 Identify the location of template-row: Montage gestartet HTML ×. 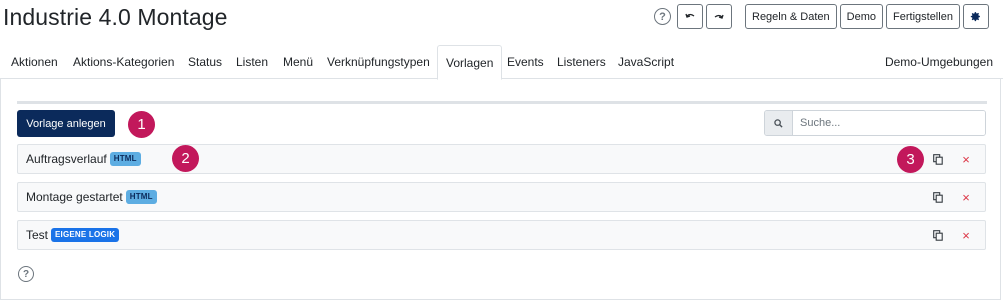
(501, 197).